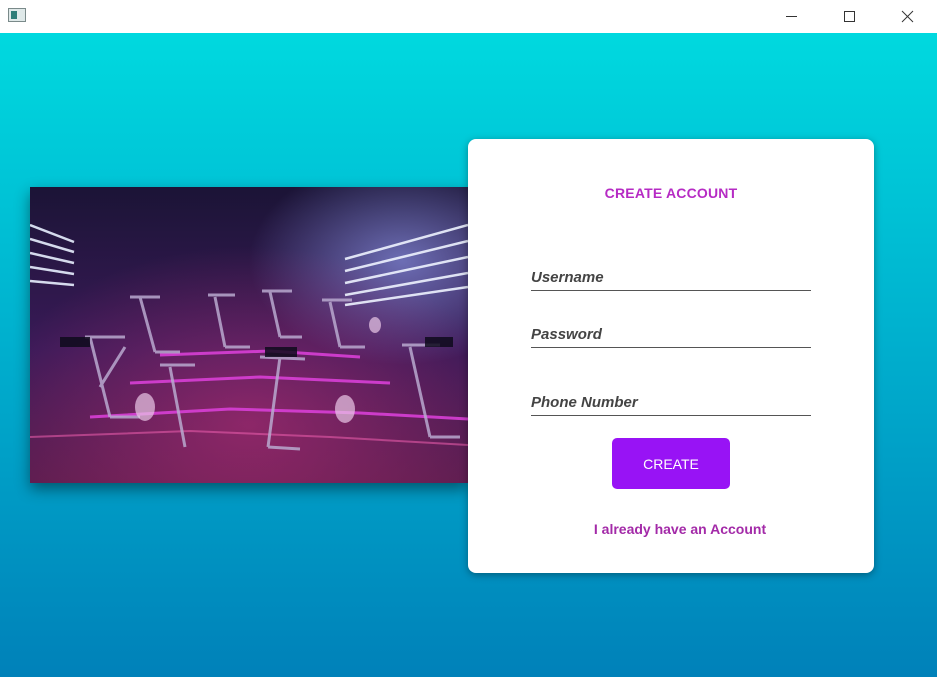 This screenshot has height=677, width=937. I want to click on minimize-button, so click(791, 16).